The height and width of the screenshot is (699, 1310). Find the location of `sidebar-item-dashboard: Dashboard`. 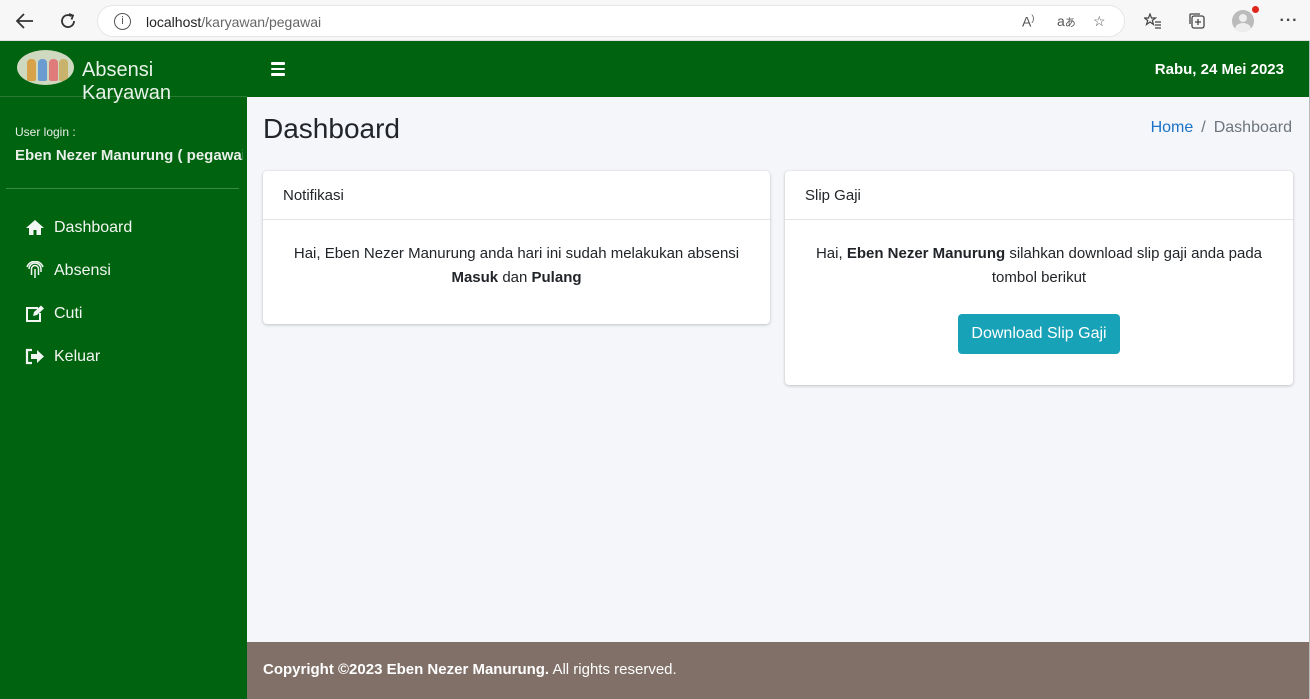

sidebar-item-dashboard: Dashboard is located at coordinates (123, 227).